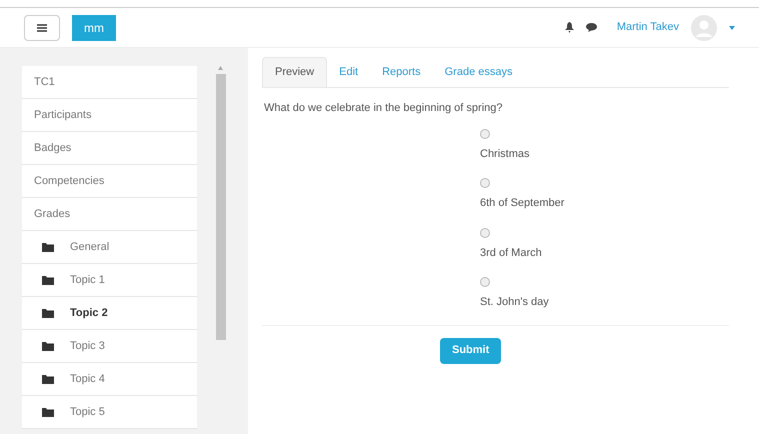 This screenshot has height=434, width=759. What do you see at coordinates (109, 412) in the screenshot?
I see `sidebar-item: Topic 5` at bounding box center [109, 412].